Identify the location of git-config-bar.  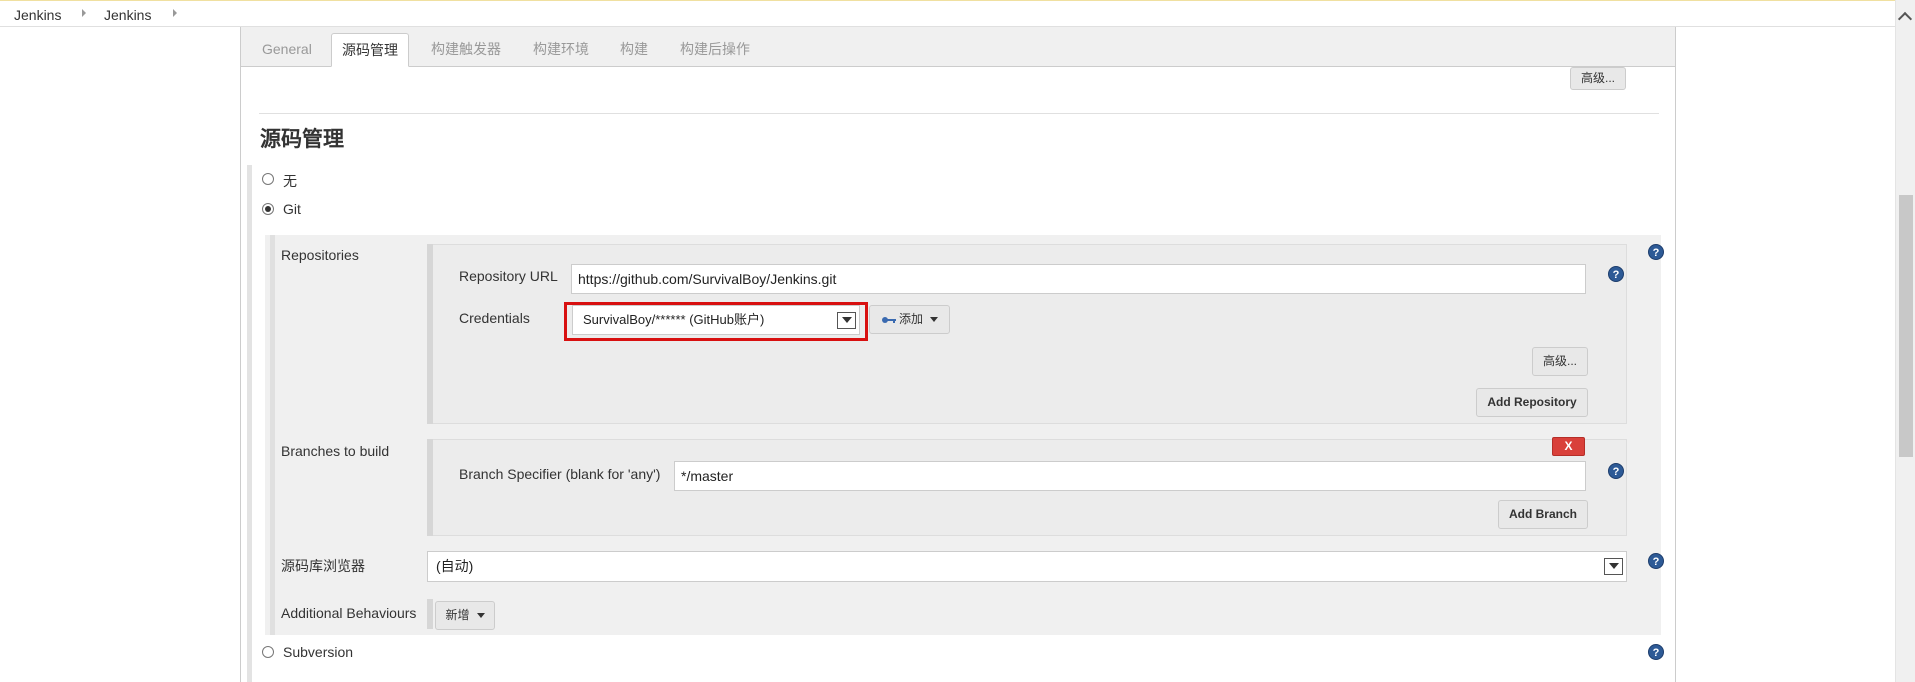
(272, 435).